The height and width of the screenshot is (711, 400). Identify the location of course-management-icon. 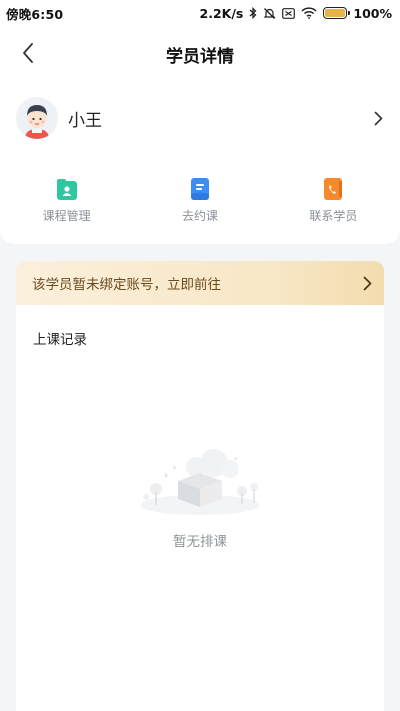
(66, 189).